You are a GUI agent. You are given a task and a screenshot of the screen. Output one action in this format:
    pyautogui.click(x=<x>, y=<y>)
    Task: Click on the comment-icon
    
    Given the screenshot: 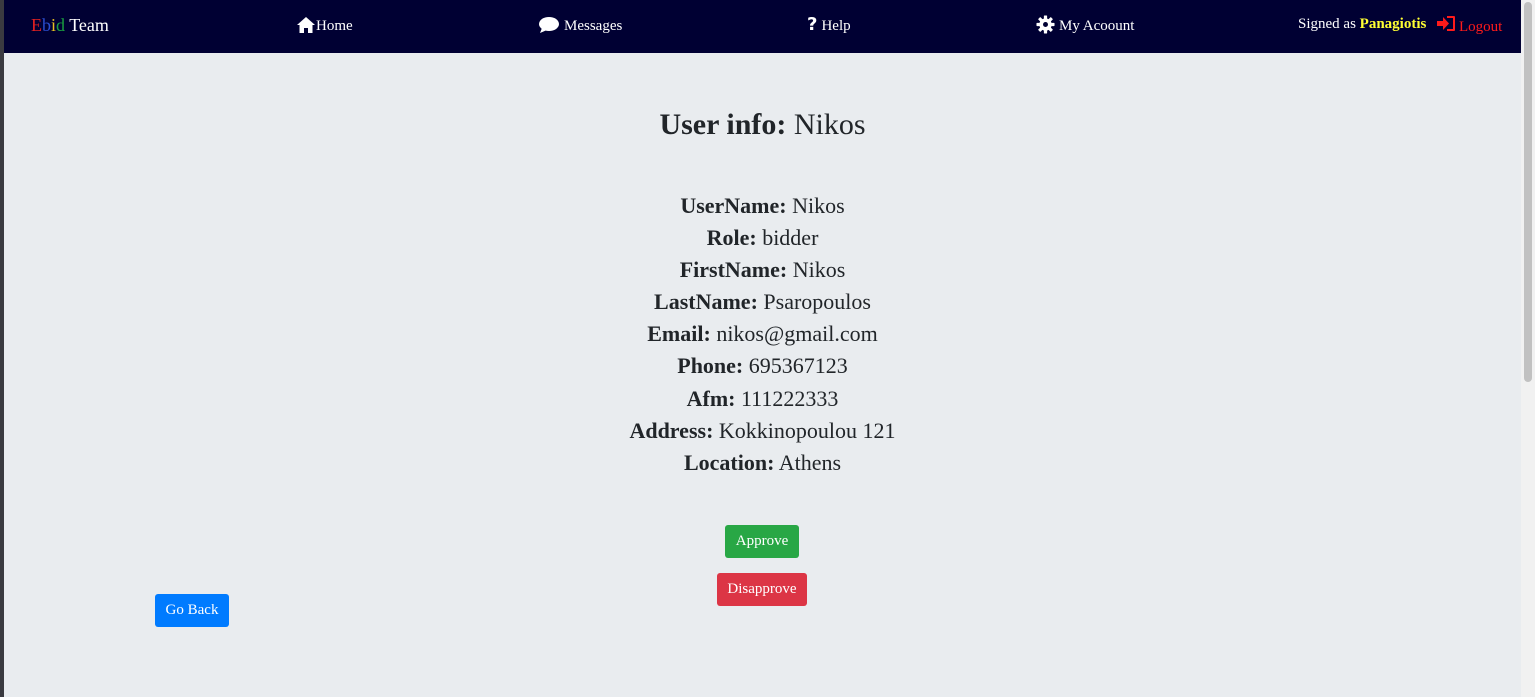 What is the action you would take?
    pyautogui.click(x=549, y=25)
    